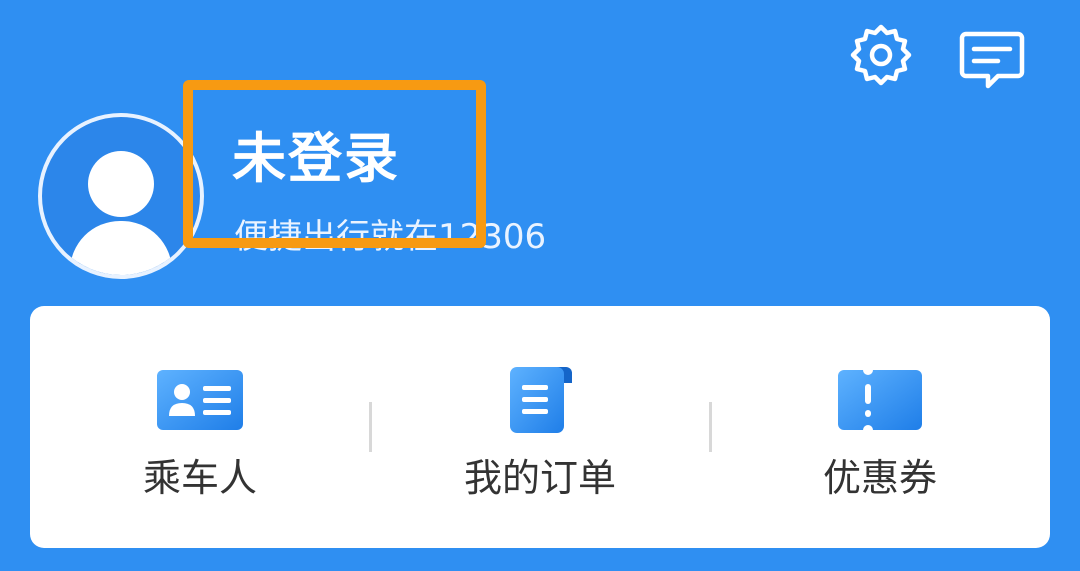 The width and height of the screenshot is (1080, 571). Describe the element at coordinates (199, 478) in the screenshot. I see `shortcut-label: 乘车人` at that location.